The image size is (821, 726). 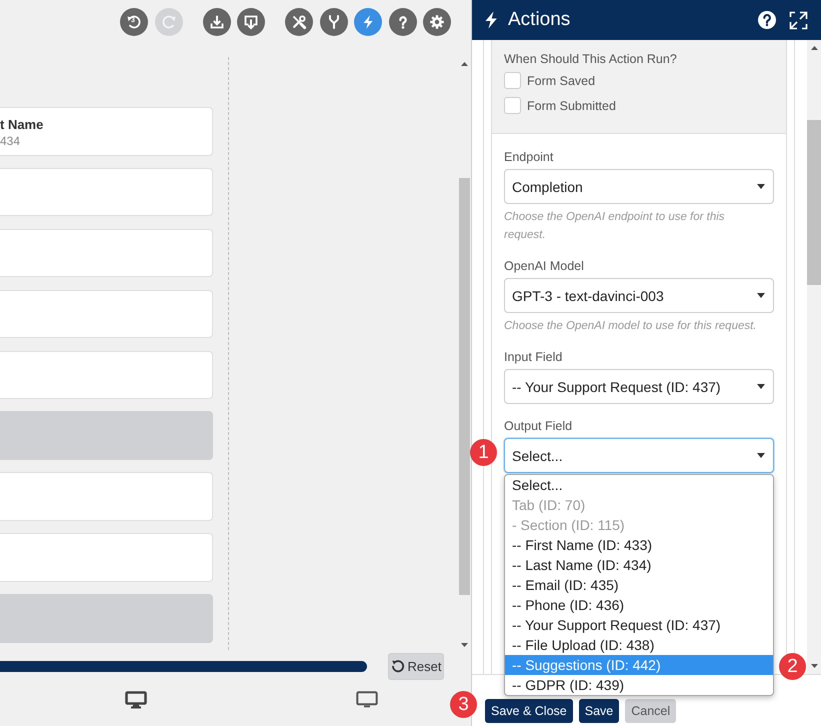 I want to click on help-text: Choose the OpenAI endpoint to use for this request., so click(x=615, y=226).